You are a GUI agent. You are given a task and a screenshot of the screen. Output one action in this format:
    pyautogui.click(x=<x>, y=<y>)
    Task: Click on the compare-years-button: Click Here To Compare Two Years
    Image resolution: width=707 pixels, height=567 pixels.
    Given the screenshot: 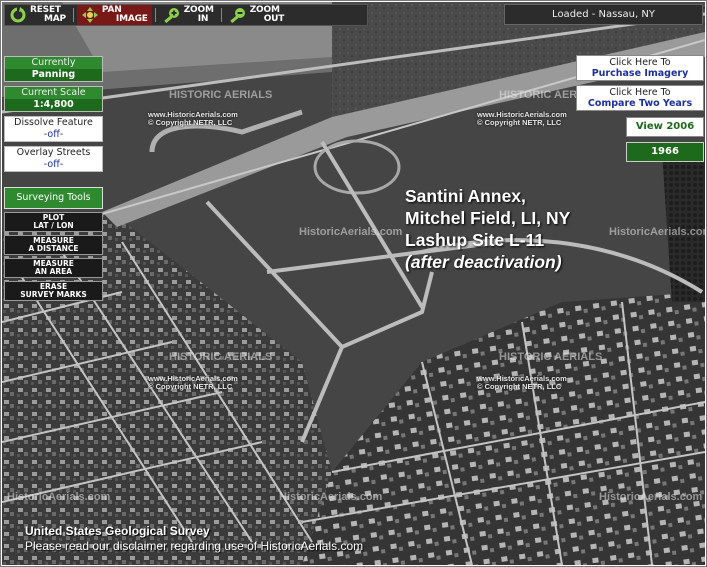 What is the action you would take?
    pyautogui.click(x=640, y=98)
    